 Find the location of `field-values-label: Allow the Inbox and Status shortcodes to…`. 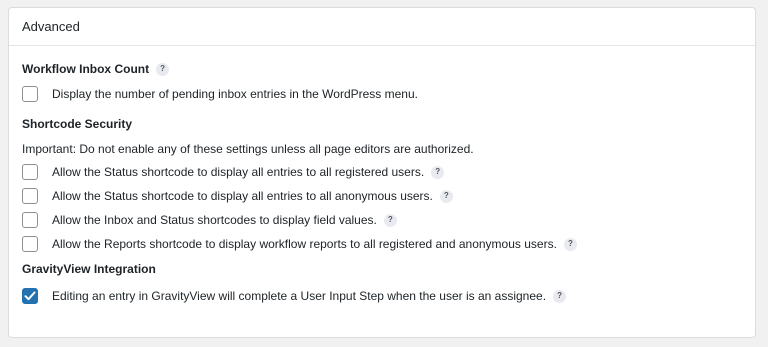

field-values-label: Allow the Inbox and Status shortcodes to… is located at coordinates (214, 220).